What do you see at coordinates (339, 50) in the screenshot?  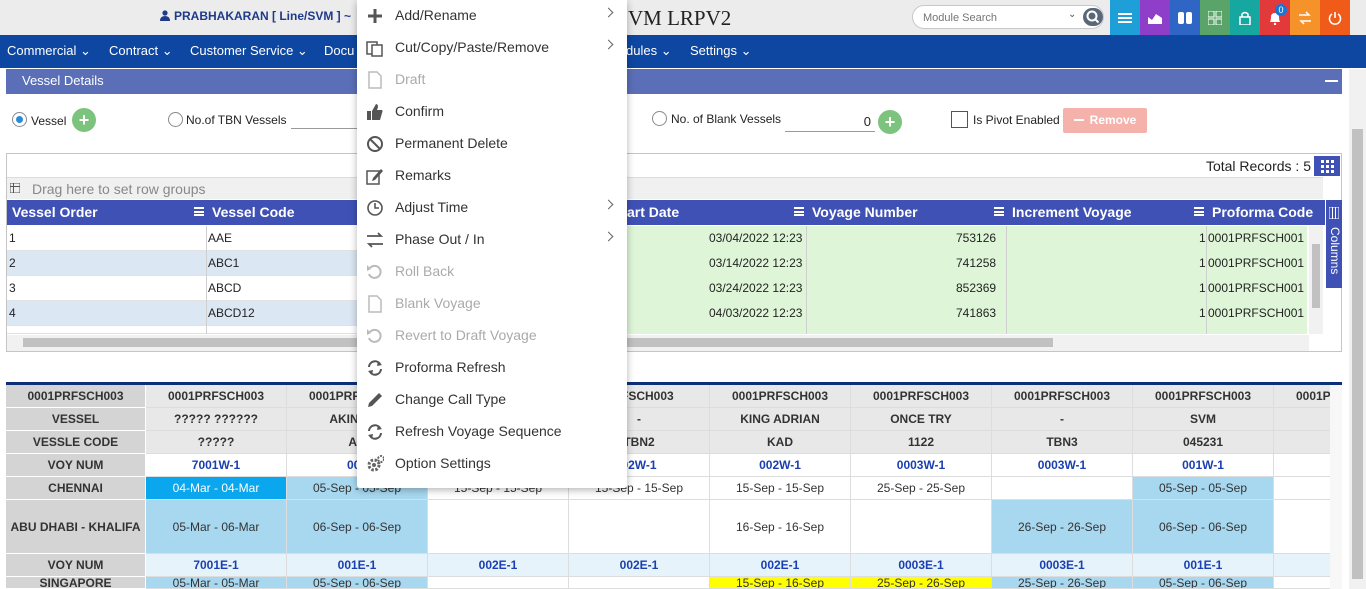 I see `nav-documentation: Docu` at bounding box center [339, 50].